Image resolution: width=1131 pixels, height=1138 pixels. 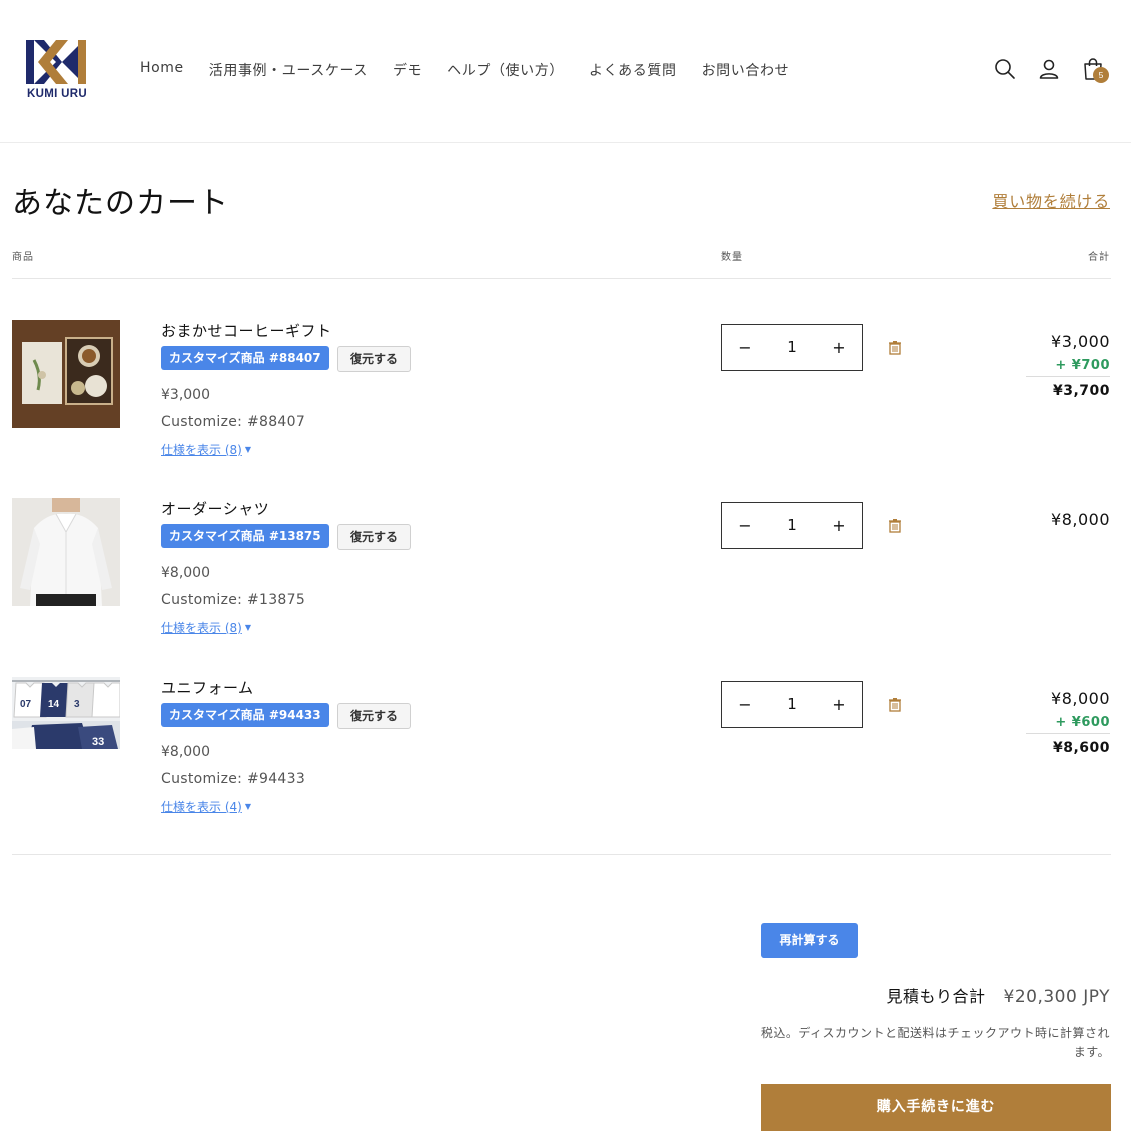 What do you see at coordinates (233, 600) in the screenshot?
I see `customize-id: Customize: #13875` at bounding box center [233, 600].